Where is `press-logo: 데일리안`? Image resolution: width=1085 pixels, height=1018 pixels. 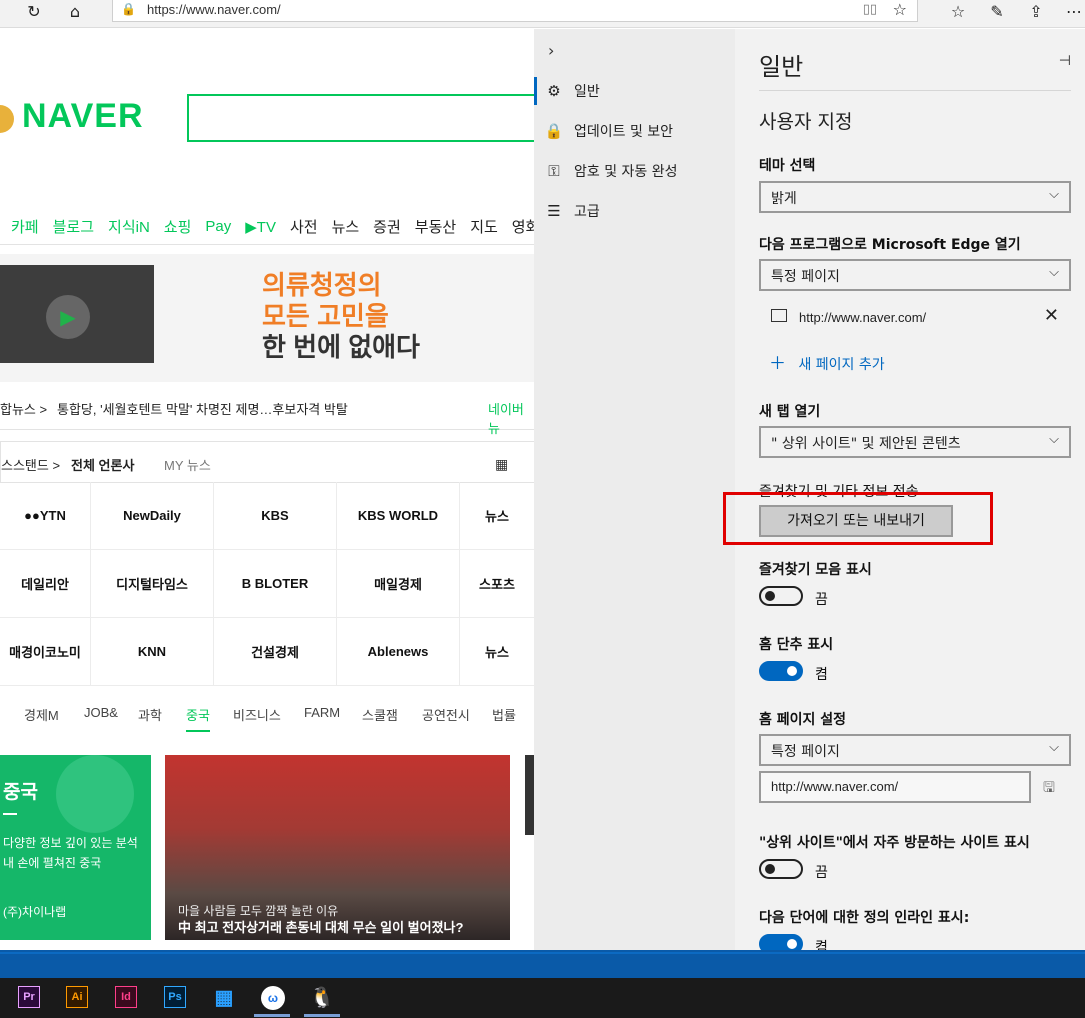 press-logo: 데일리안 is located at coordinates (45, 584).